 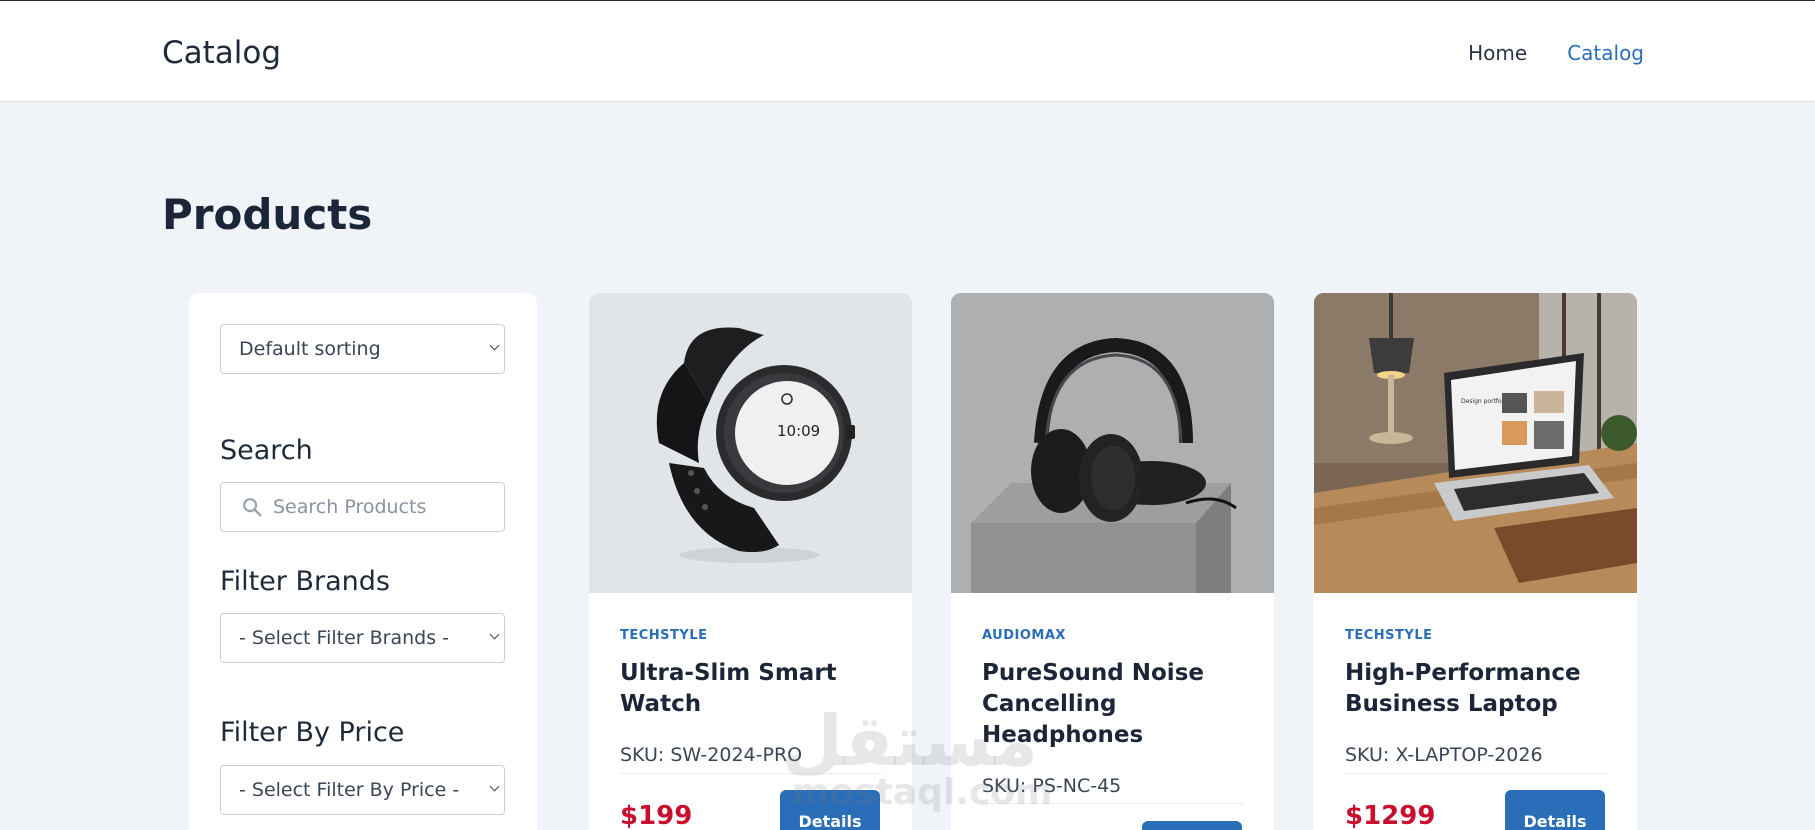 I want to click on page-title: Products, so click(x=267, y=214).